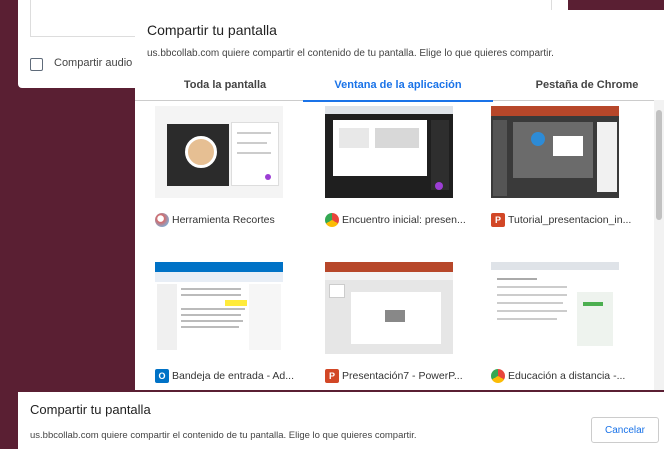  I want to click on scrollbar-thumb, so click(659, 165).